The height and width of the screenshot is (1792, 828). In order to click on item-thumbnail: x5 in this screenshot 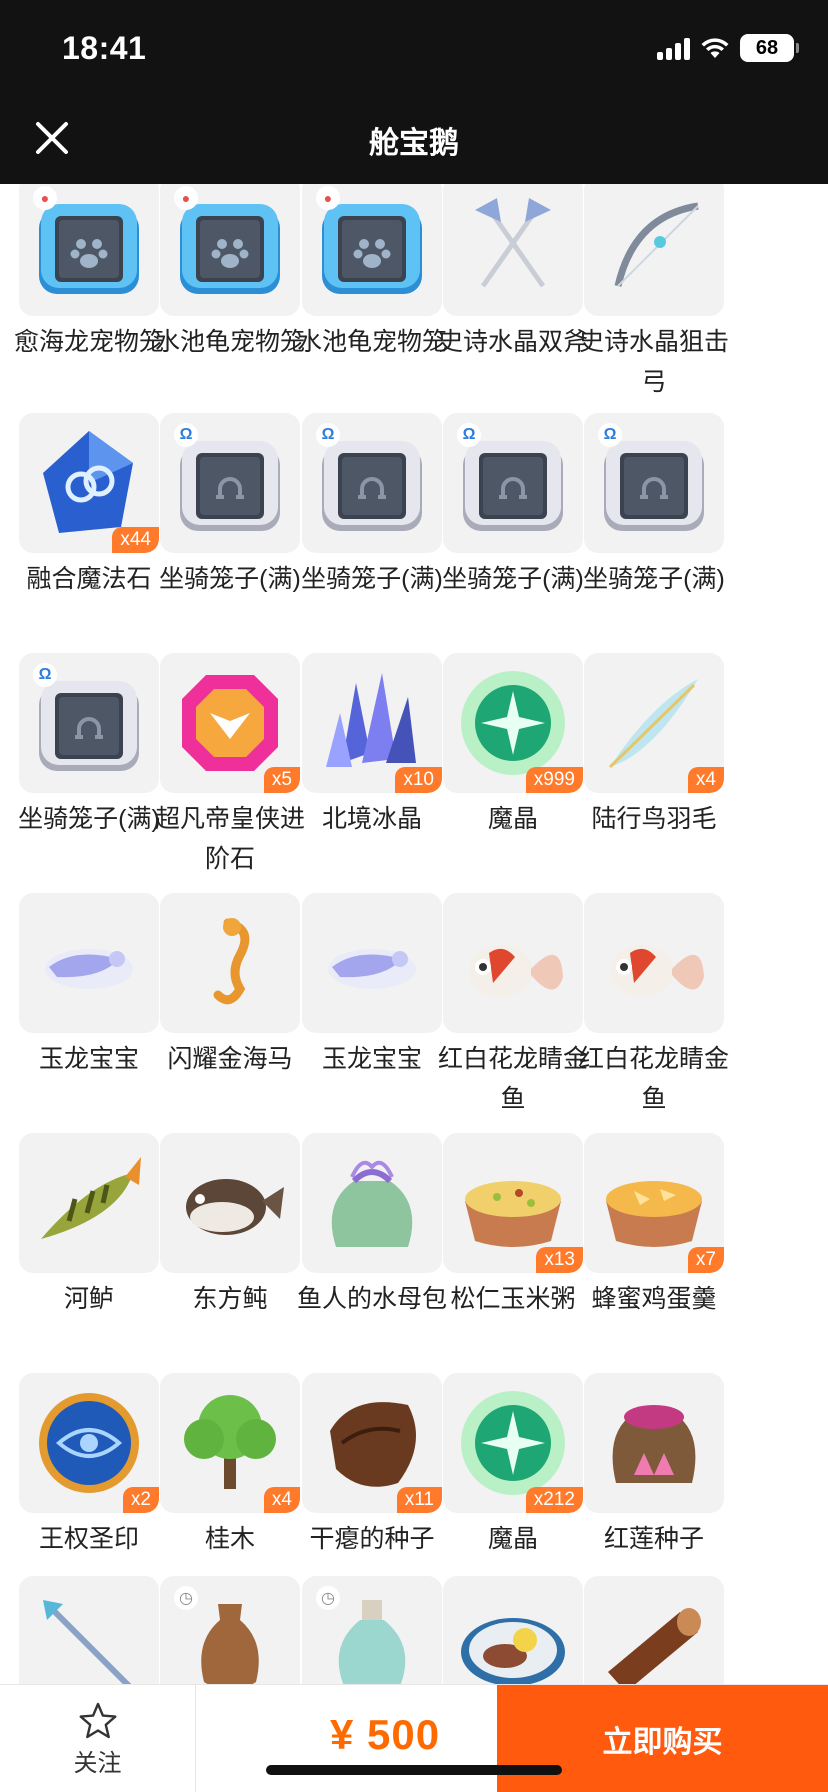, I will do `click(230, 723)`.